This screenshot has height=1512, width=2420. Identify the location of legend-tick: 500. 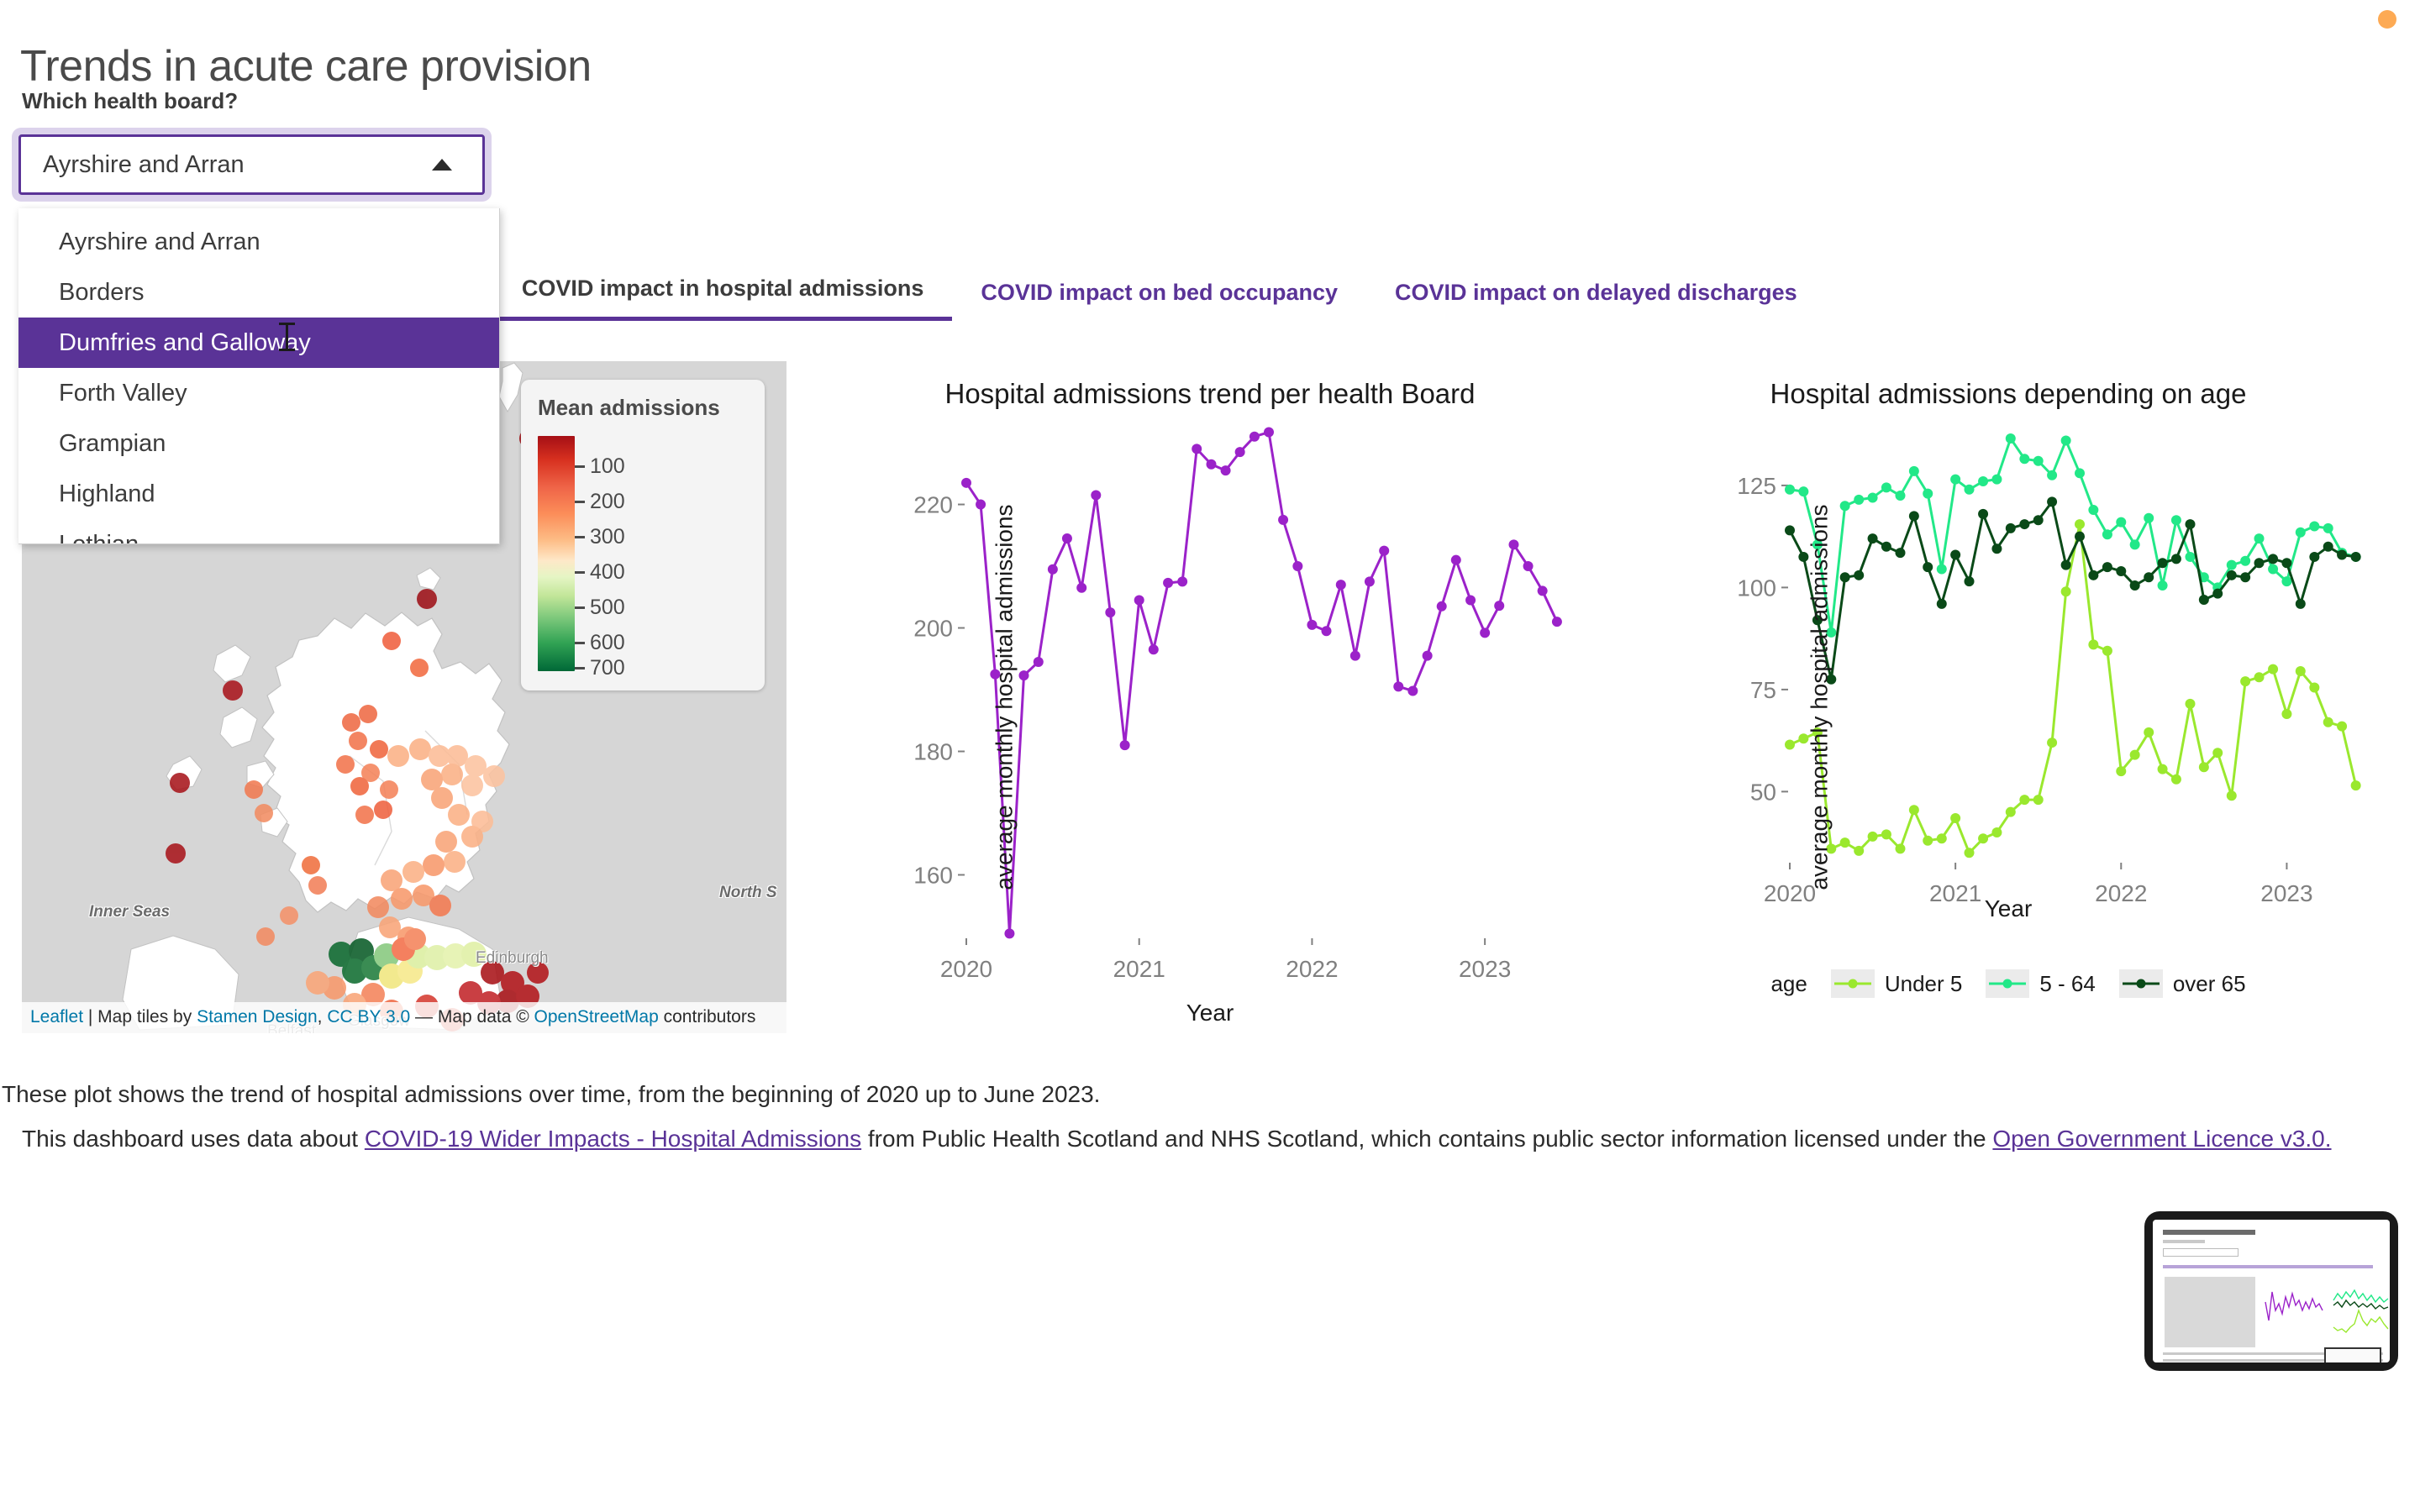
(600, 608).